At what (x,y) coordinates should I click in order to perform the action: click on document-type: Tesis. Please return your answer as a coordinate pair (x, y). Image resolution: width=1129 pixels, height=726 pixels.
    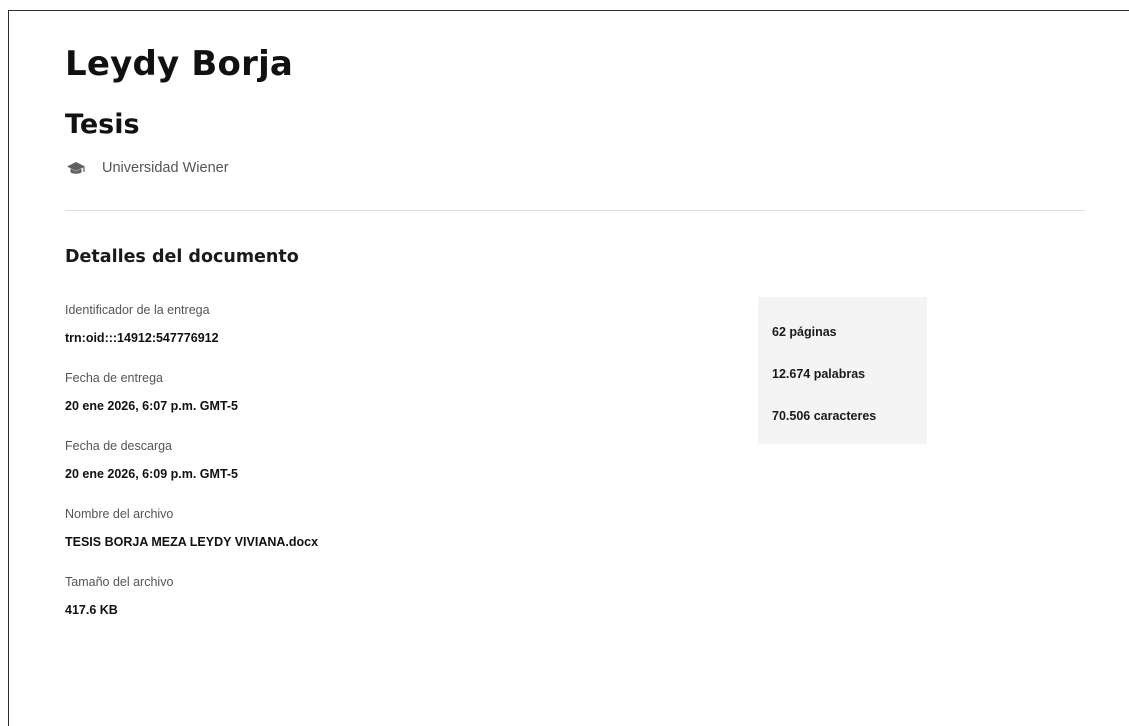
    Looking at the image, I should click on (102, 124).